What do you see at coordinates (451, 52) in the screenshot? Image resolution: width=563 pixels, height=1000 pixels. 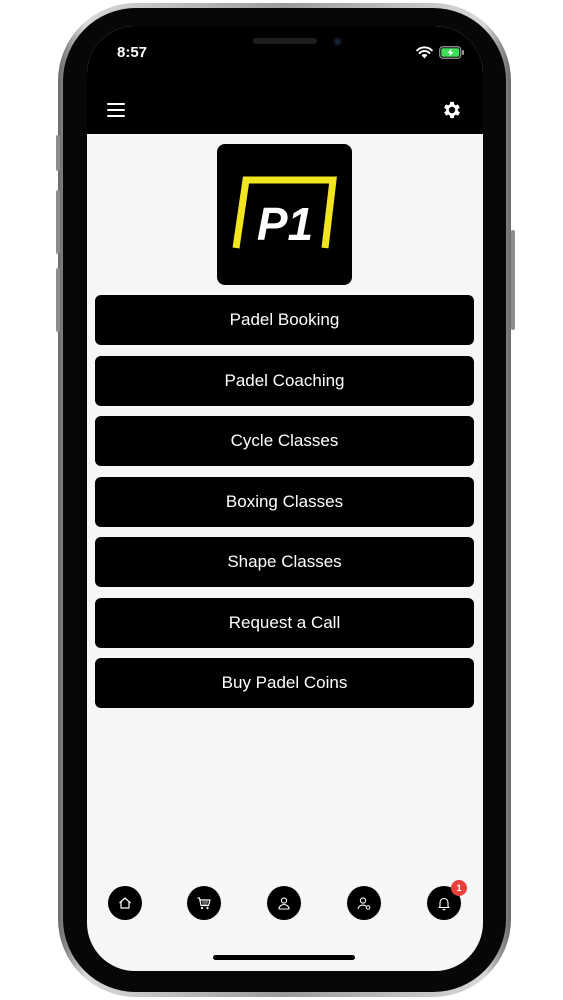 I see `battery-charging-icon` at bounding box center [451, 52].